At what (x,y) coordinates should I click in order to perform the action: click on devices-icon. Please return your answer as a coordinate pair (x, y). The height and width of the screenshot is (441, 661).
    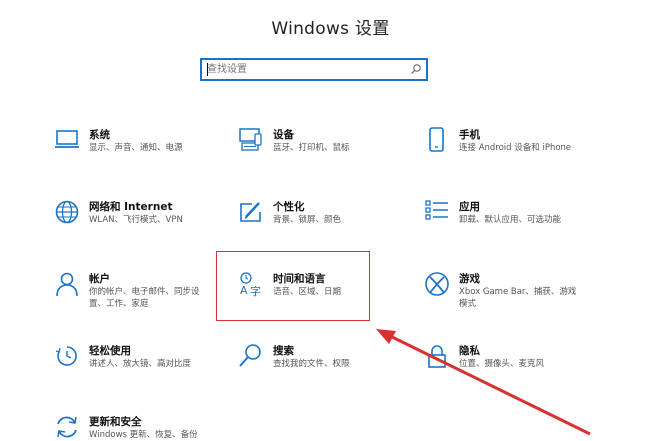
    Looking at the image, I should click on (250, 139).